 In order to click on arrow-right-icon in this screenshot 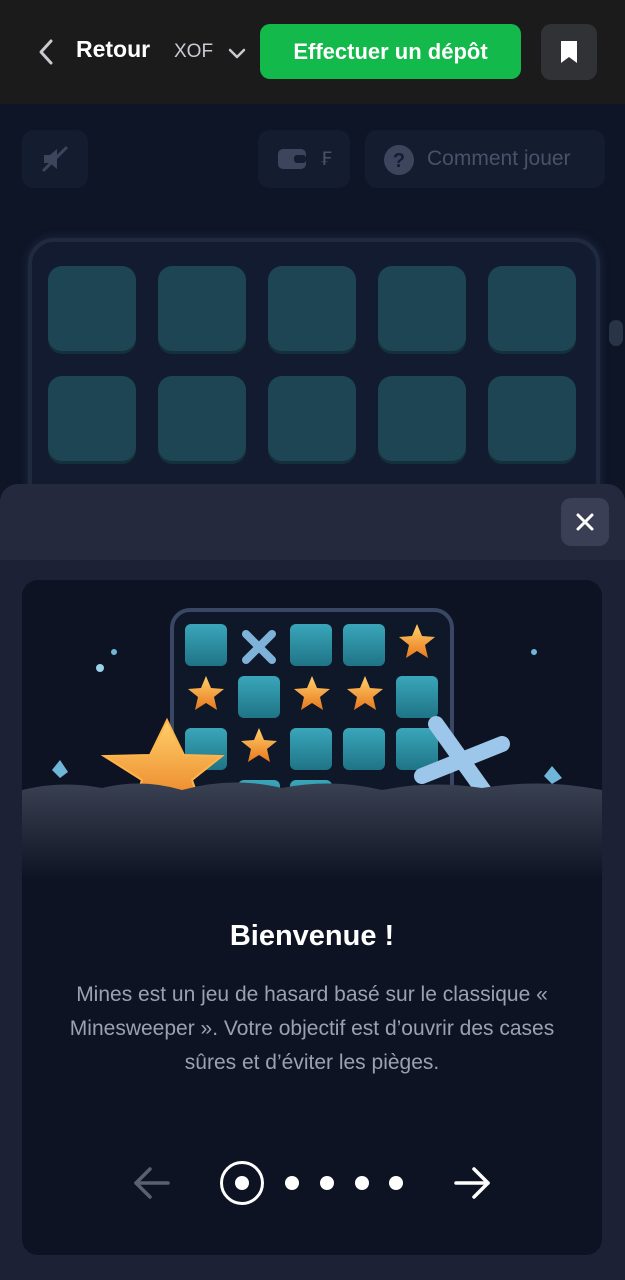, I will do `click(472, 1183)`.